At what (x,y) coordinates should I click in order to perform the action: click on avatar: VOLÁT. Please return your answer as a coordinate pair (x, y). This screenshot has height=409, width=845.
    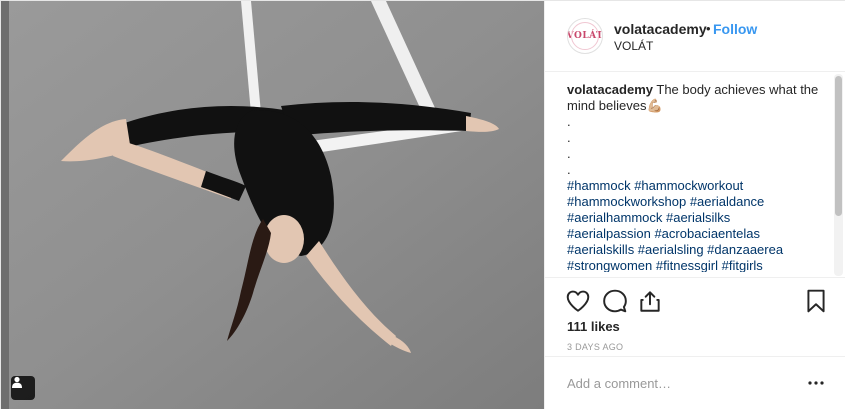
    Looking at the image, I should click on (585, 36).